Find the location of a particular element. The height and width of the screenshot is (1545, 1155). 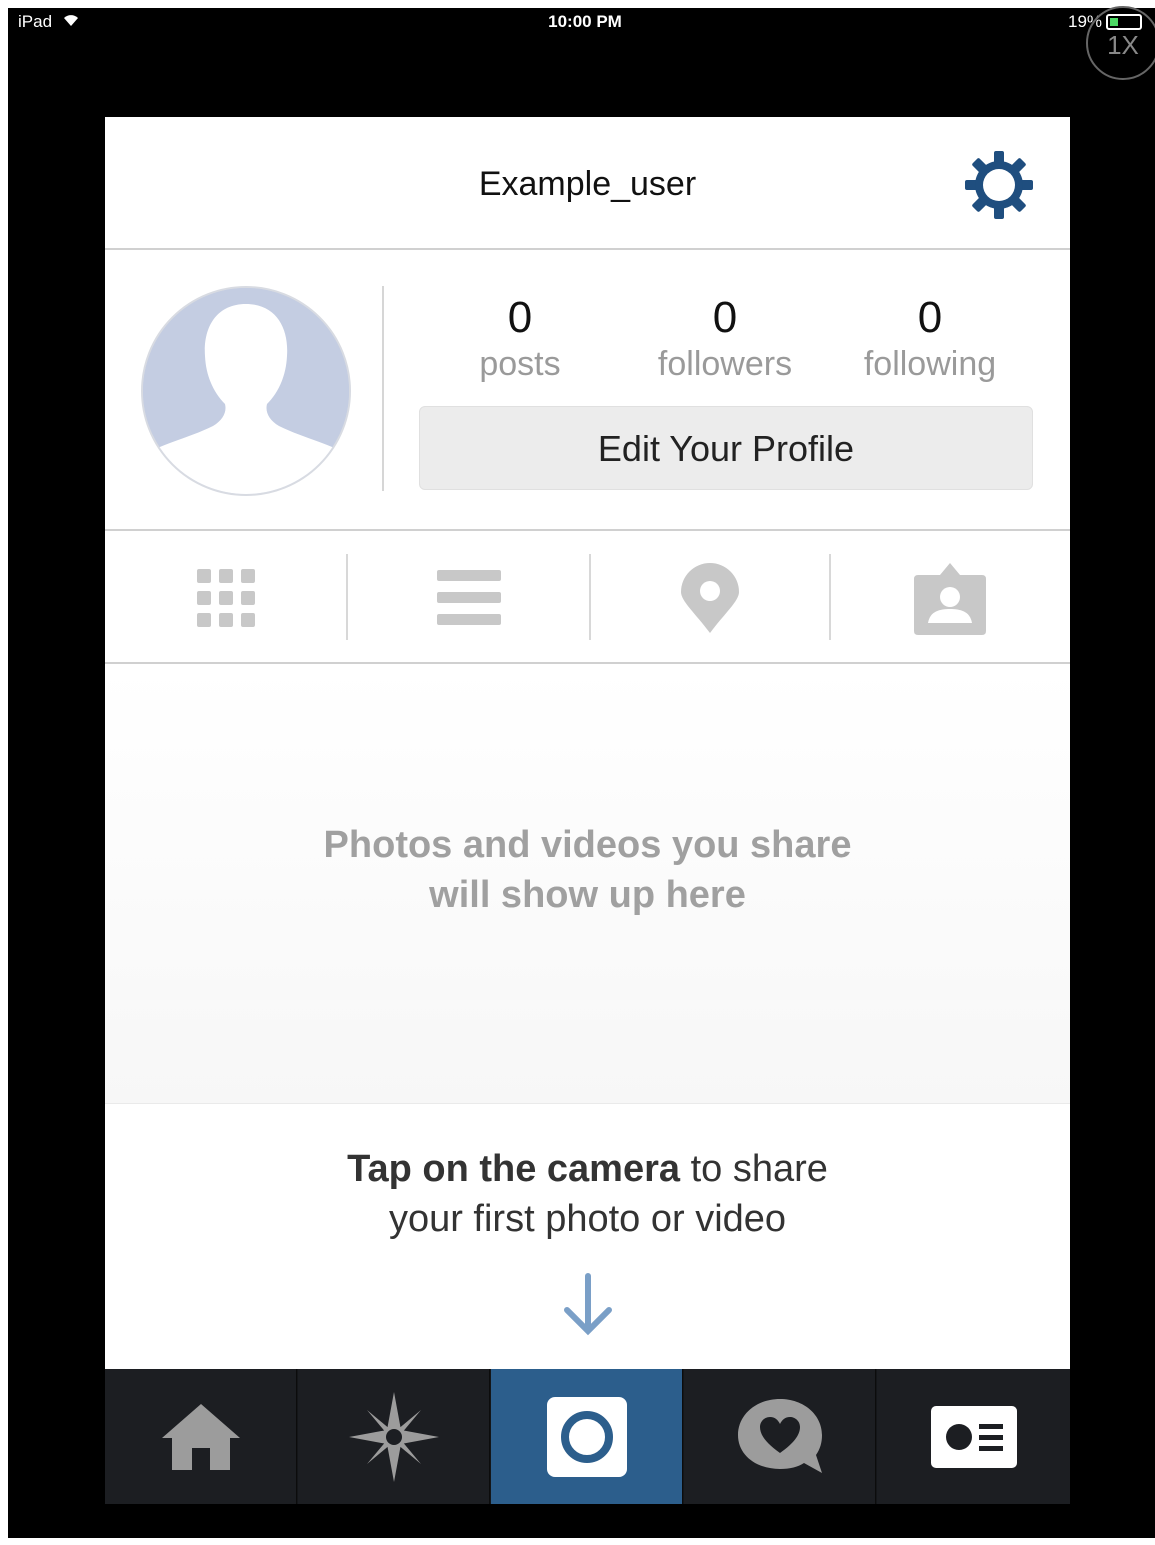

followers-stat: 0 followers is located at coordinates (725, 338).